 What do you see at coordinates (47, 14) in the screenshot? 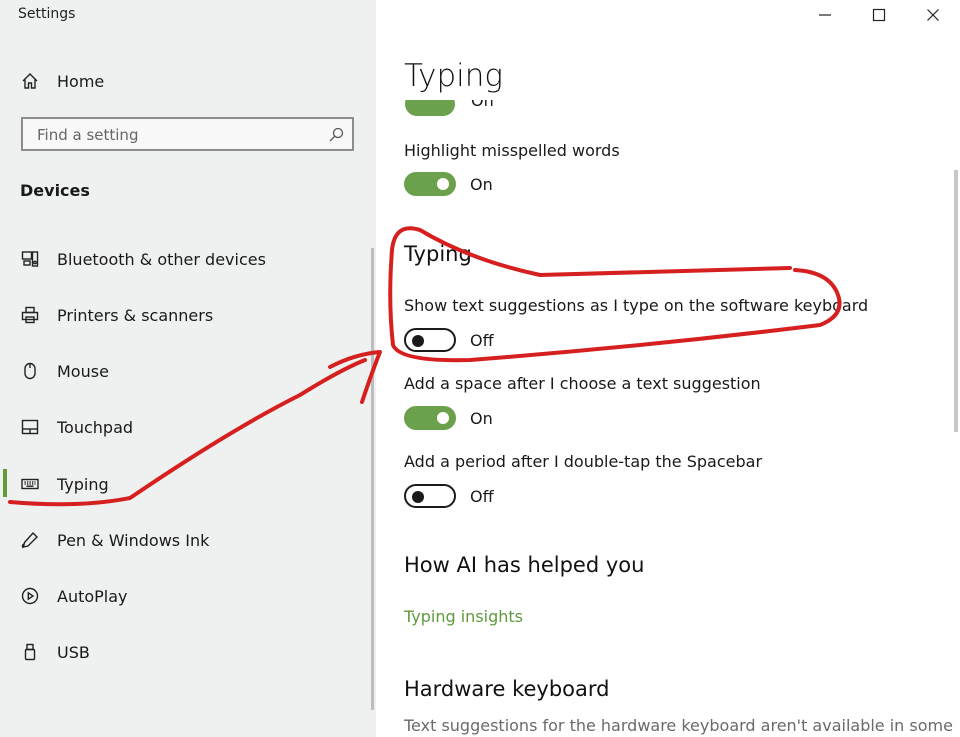
I see `window-title: Settings` at bounding box center [47, 14].